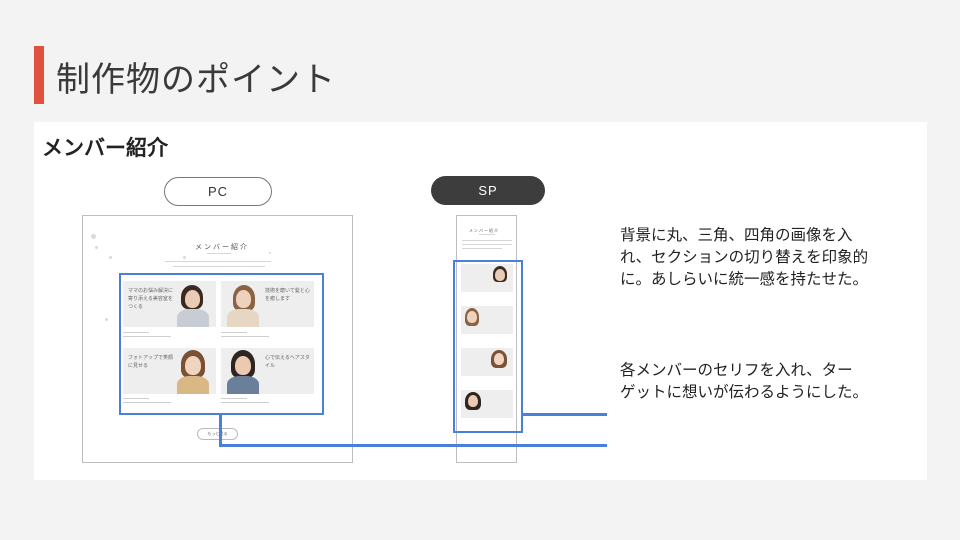 This screenshot has width=960, height=540. Describe the element at coordinates (221, 344) in the screenshot. I see `pc-cards-highlight` at that location.